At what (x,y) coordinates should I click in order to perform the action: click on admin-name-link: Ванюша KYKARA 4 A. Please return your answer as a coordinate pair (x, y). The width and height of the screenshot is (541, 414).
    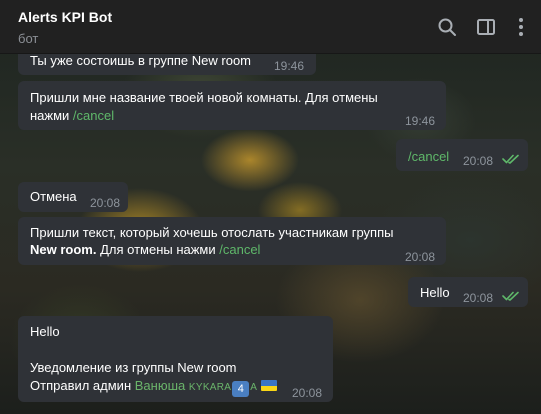
    Looking at the image, I should click on (196, 387).